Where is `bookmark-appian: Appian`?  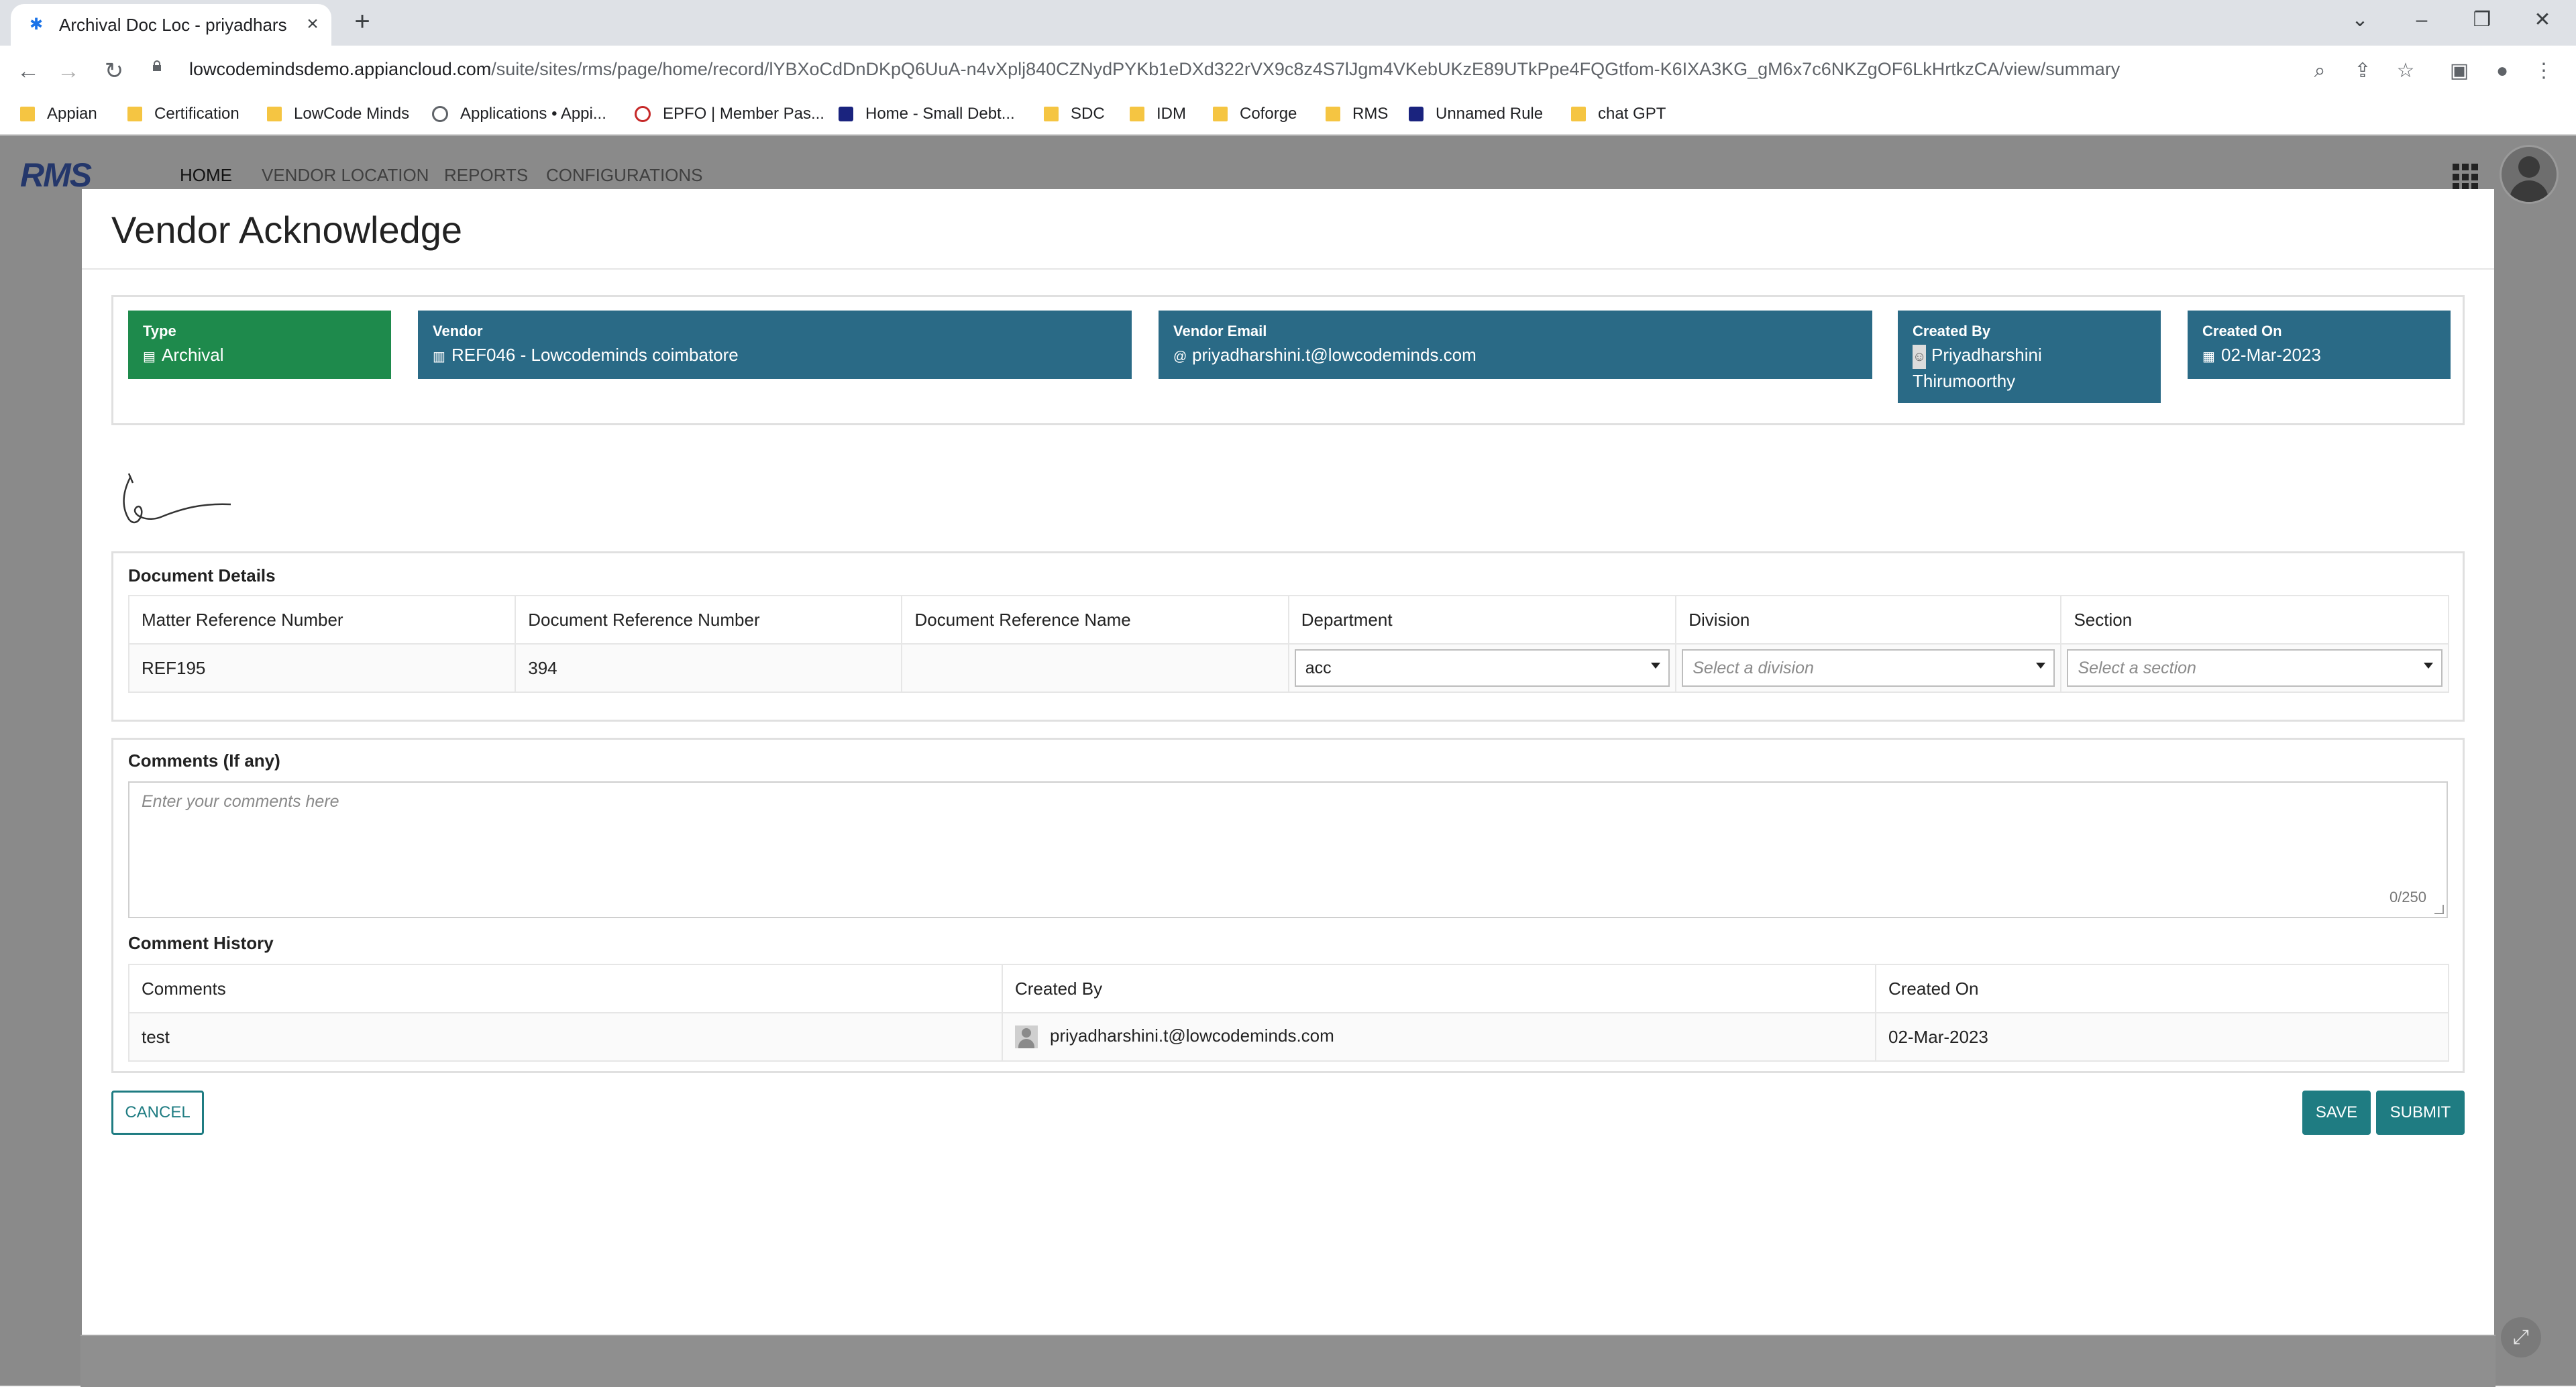 bookmark-appian: Appian is located at coordinates (58, 114).